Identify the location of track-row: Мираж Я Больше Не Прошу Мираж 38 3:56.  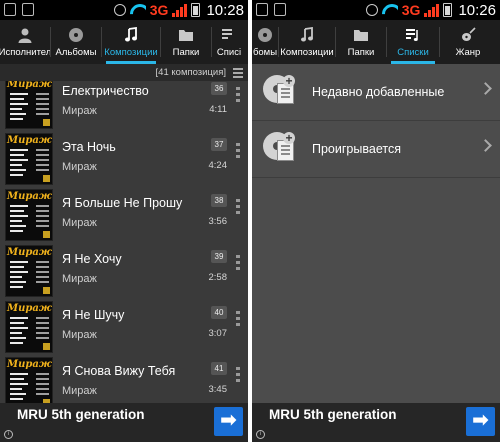
(124, 214).